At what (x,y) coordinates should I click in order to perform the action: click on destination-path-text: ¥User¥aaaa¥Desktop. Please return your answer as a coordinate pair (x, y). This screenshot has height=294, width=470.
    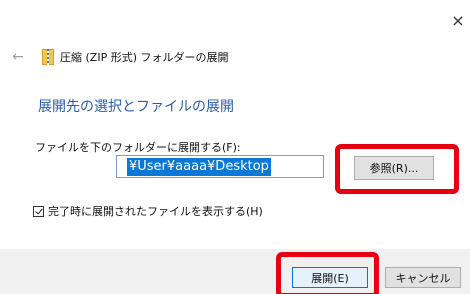
    Looking at the image, I should click on (199, 166).